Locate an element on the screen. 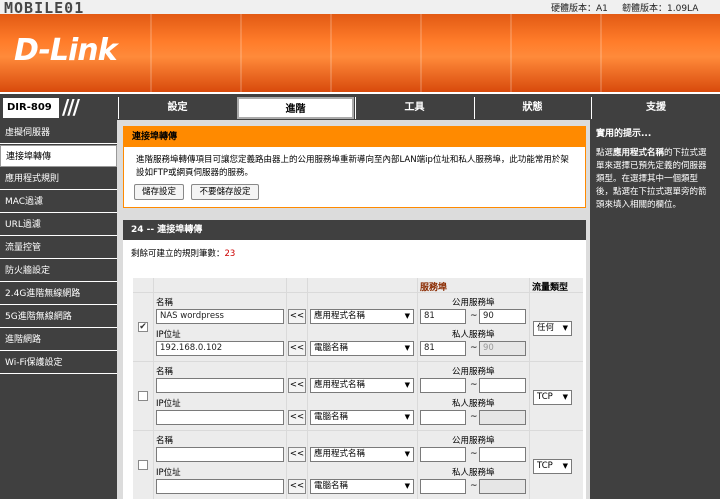 This screenshot has height=499, width=720. private-port-start-input: 81 is located at coordinates (443, 348).